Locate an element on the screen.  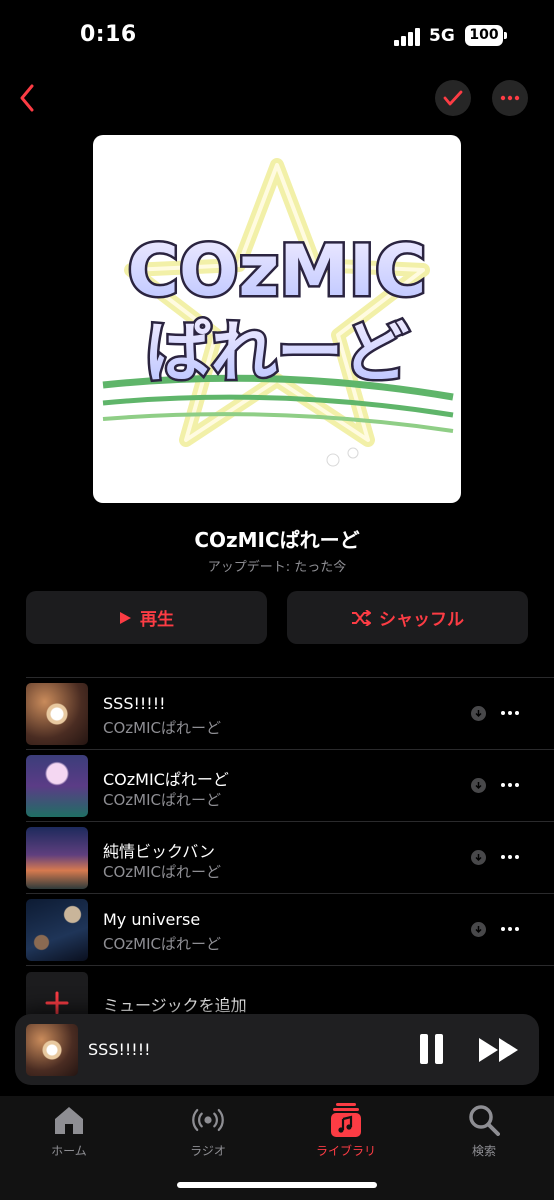
tab-radio: ラジオ is located at coordinates (208, 1130).